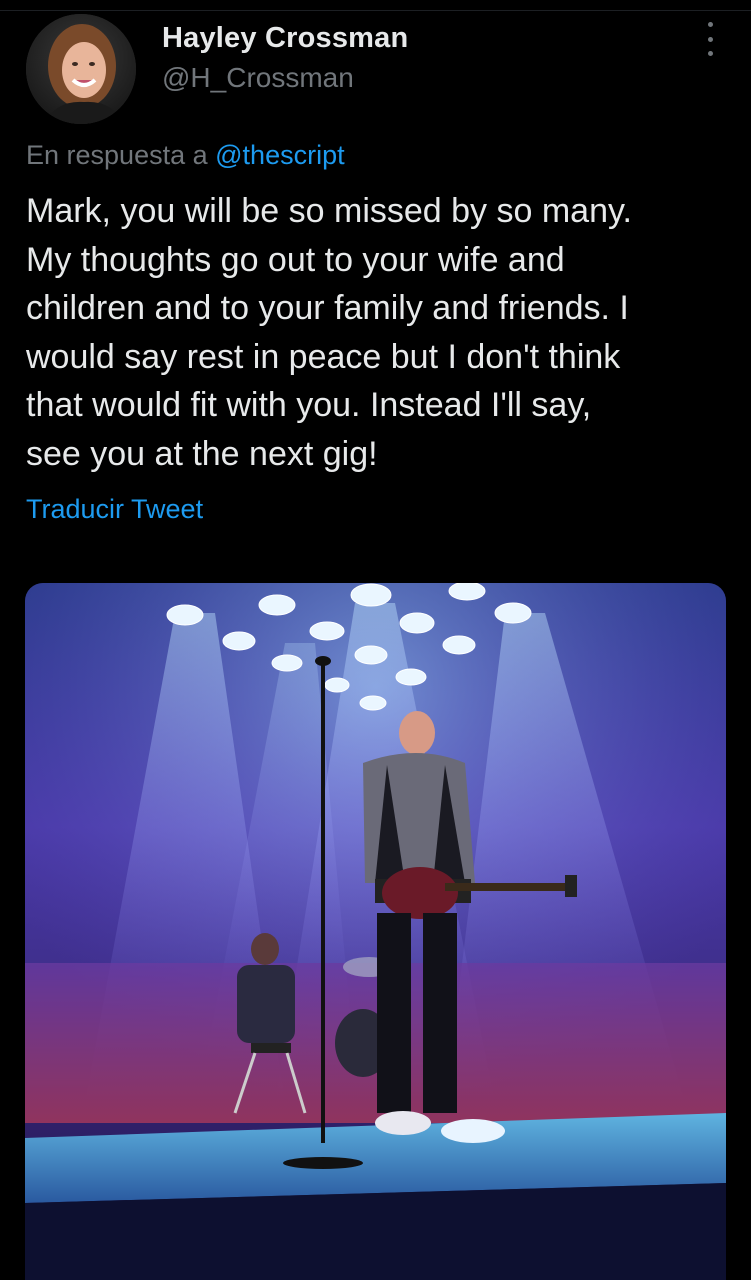  Describe the element at coordinates (375, 10) in the screenshot. I see `divider` at that location.